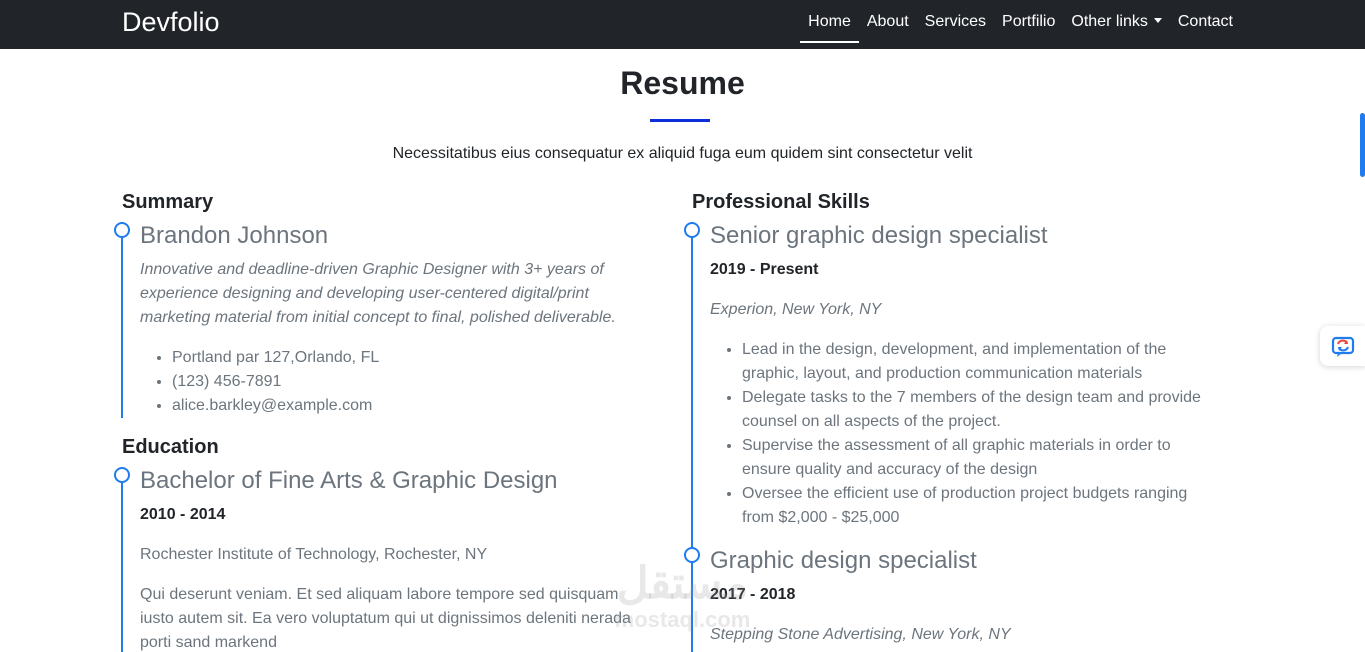 The width and height of the screenshot is (1365, 652). I want to click on contact-address: Portland par 127,Orlando, FL, so click(406, 358).